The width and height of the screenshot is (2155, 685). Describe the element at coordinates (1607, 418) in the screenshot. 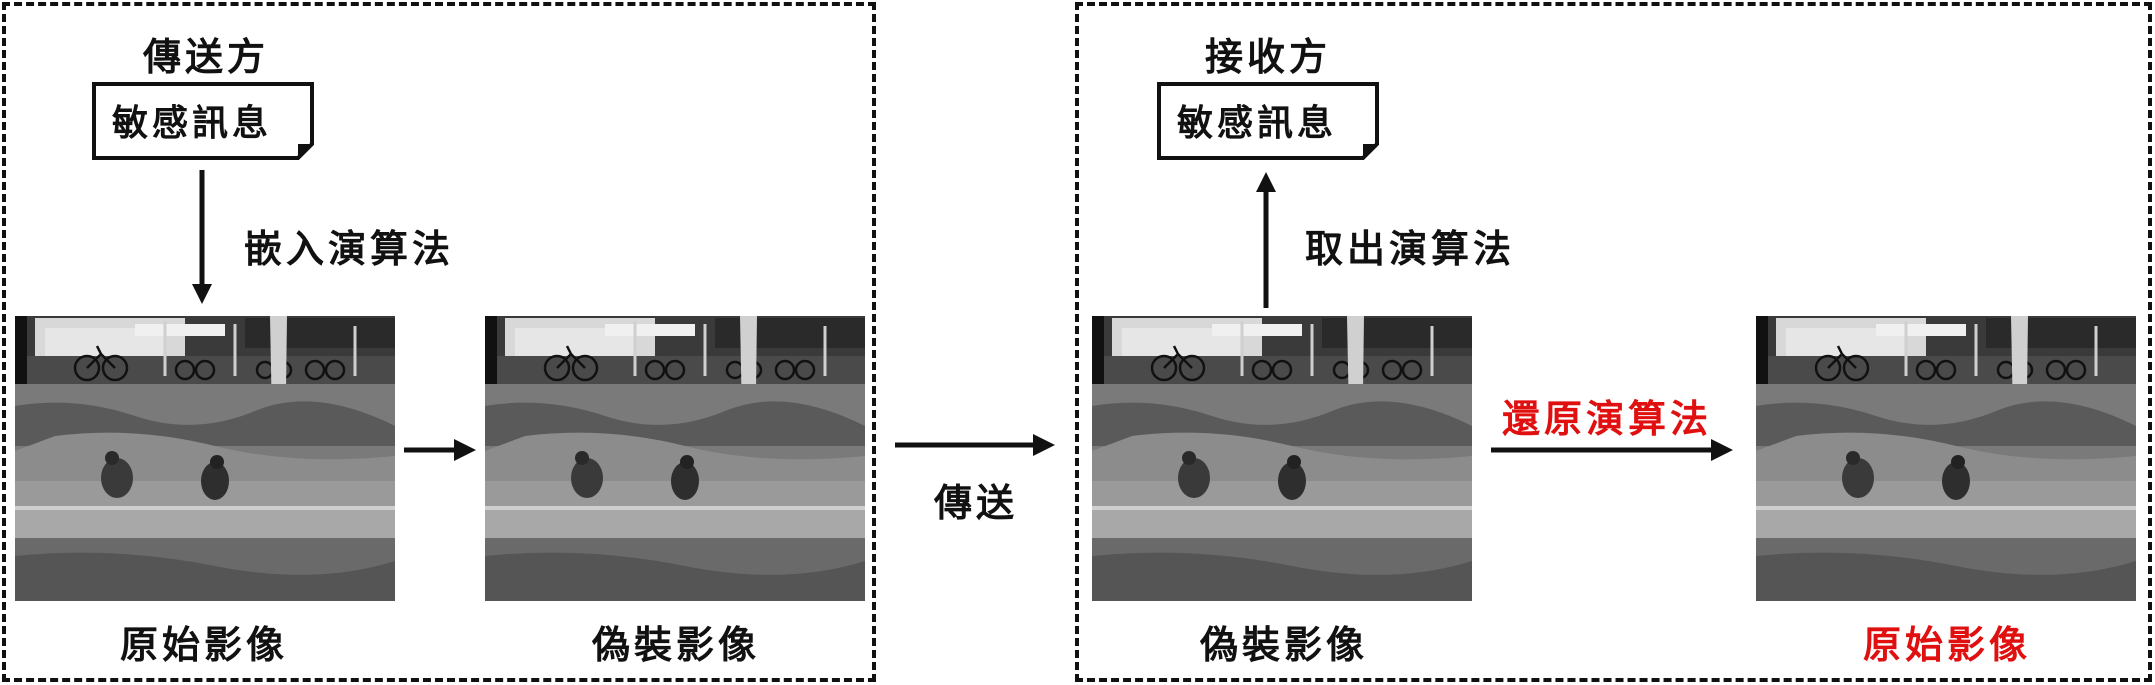

I see `restore-label: 還原演算法` at that location.